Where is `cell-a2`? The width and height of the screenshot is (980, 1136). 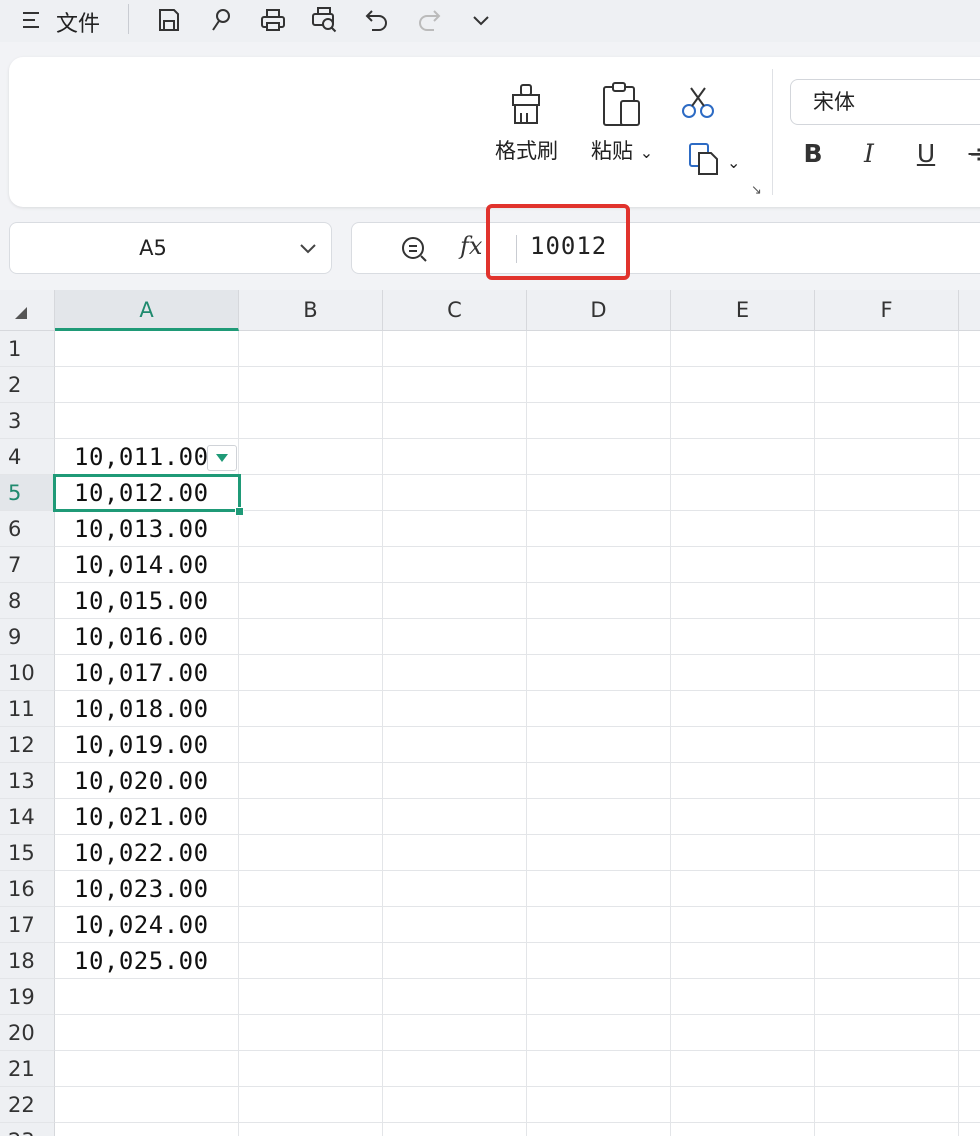
cell-a2 is located at coordinates (156, 385).